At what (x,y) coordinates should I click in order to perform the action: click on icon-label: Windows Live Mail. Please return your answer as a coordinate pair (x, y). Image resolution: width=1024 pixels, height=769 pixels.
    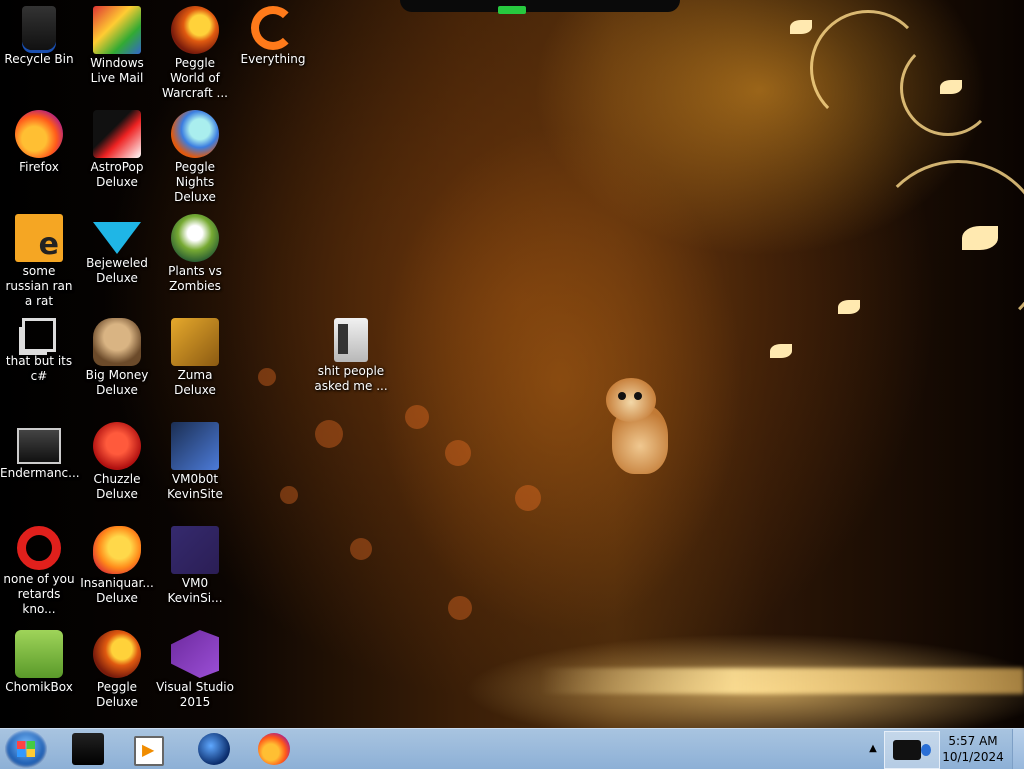
    Looking at the image, I should click on (117, 70).